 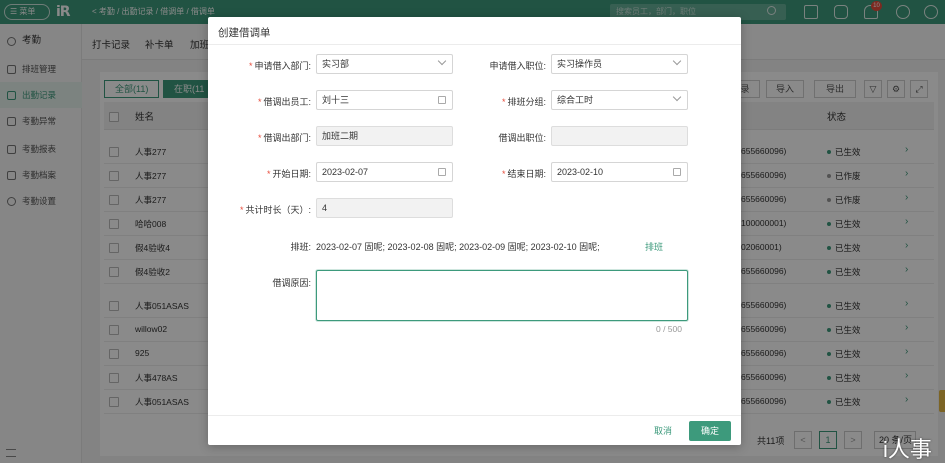 I want to click on schedule-link: 排班, so click(x=654, y=246).